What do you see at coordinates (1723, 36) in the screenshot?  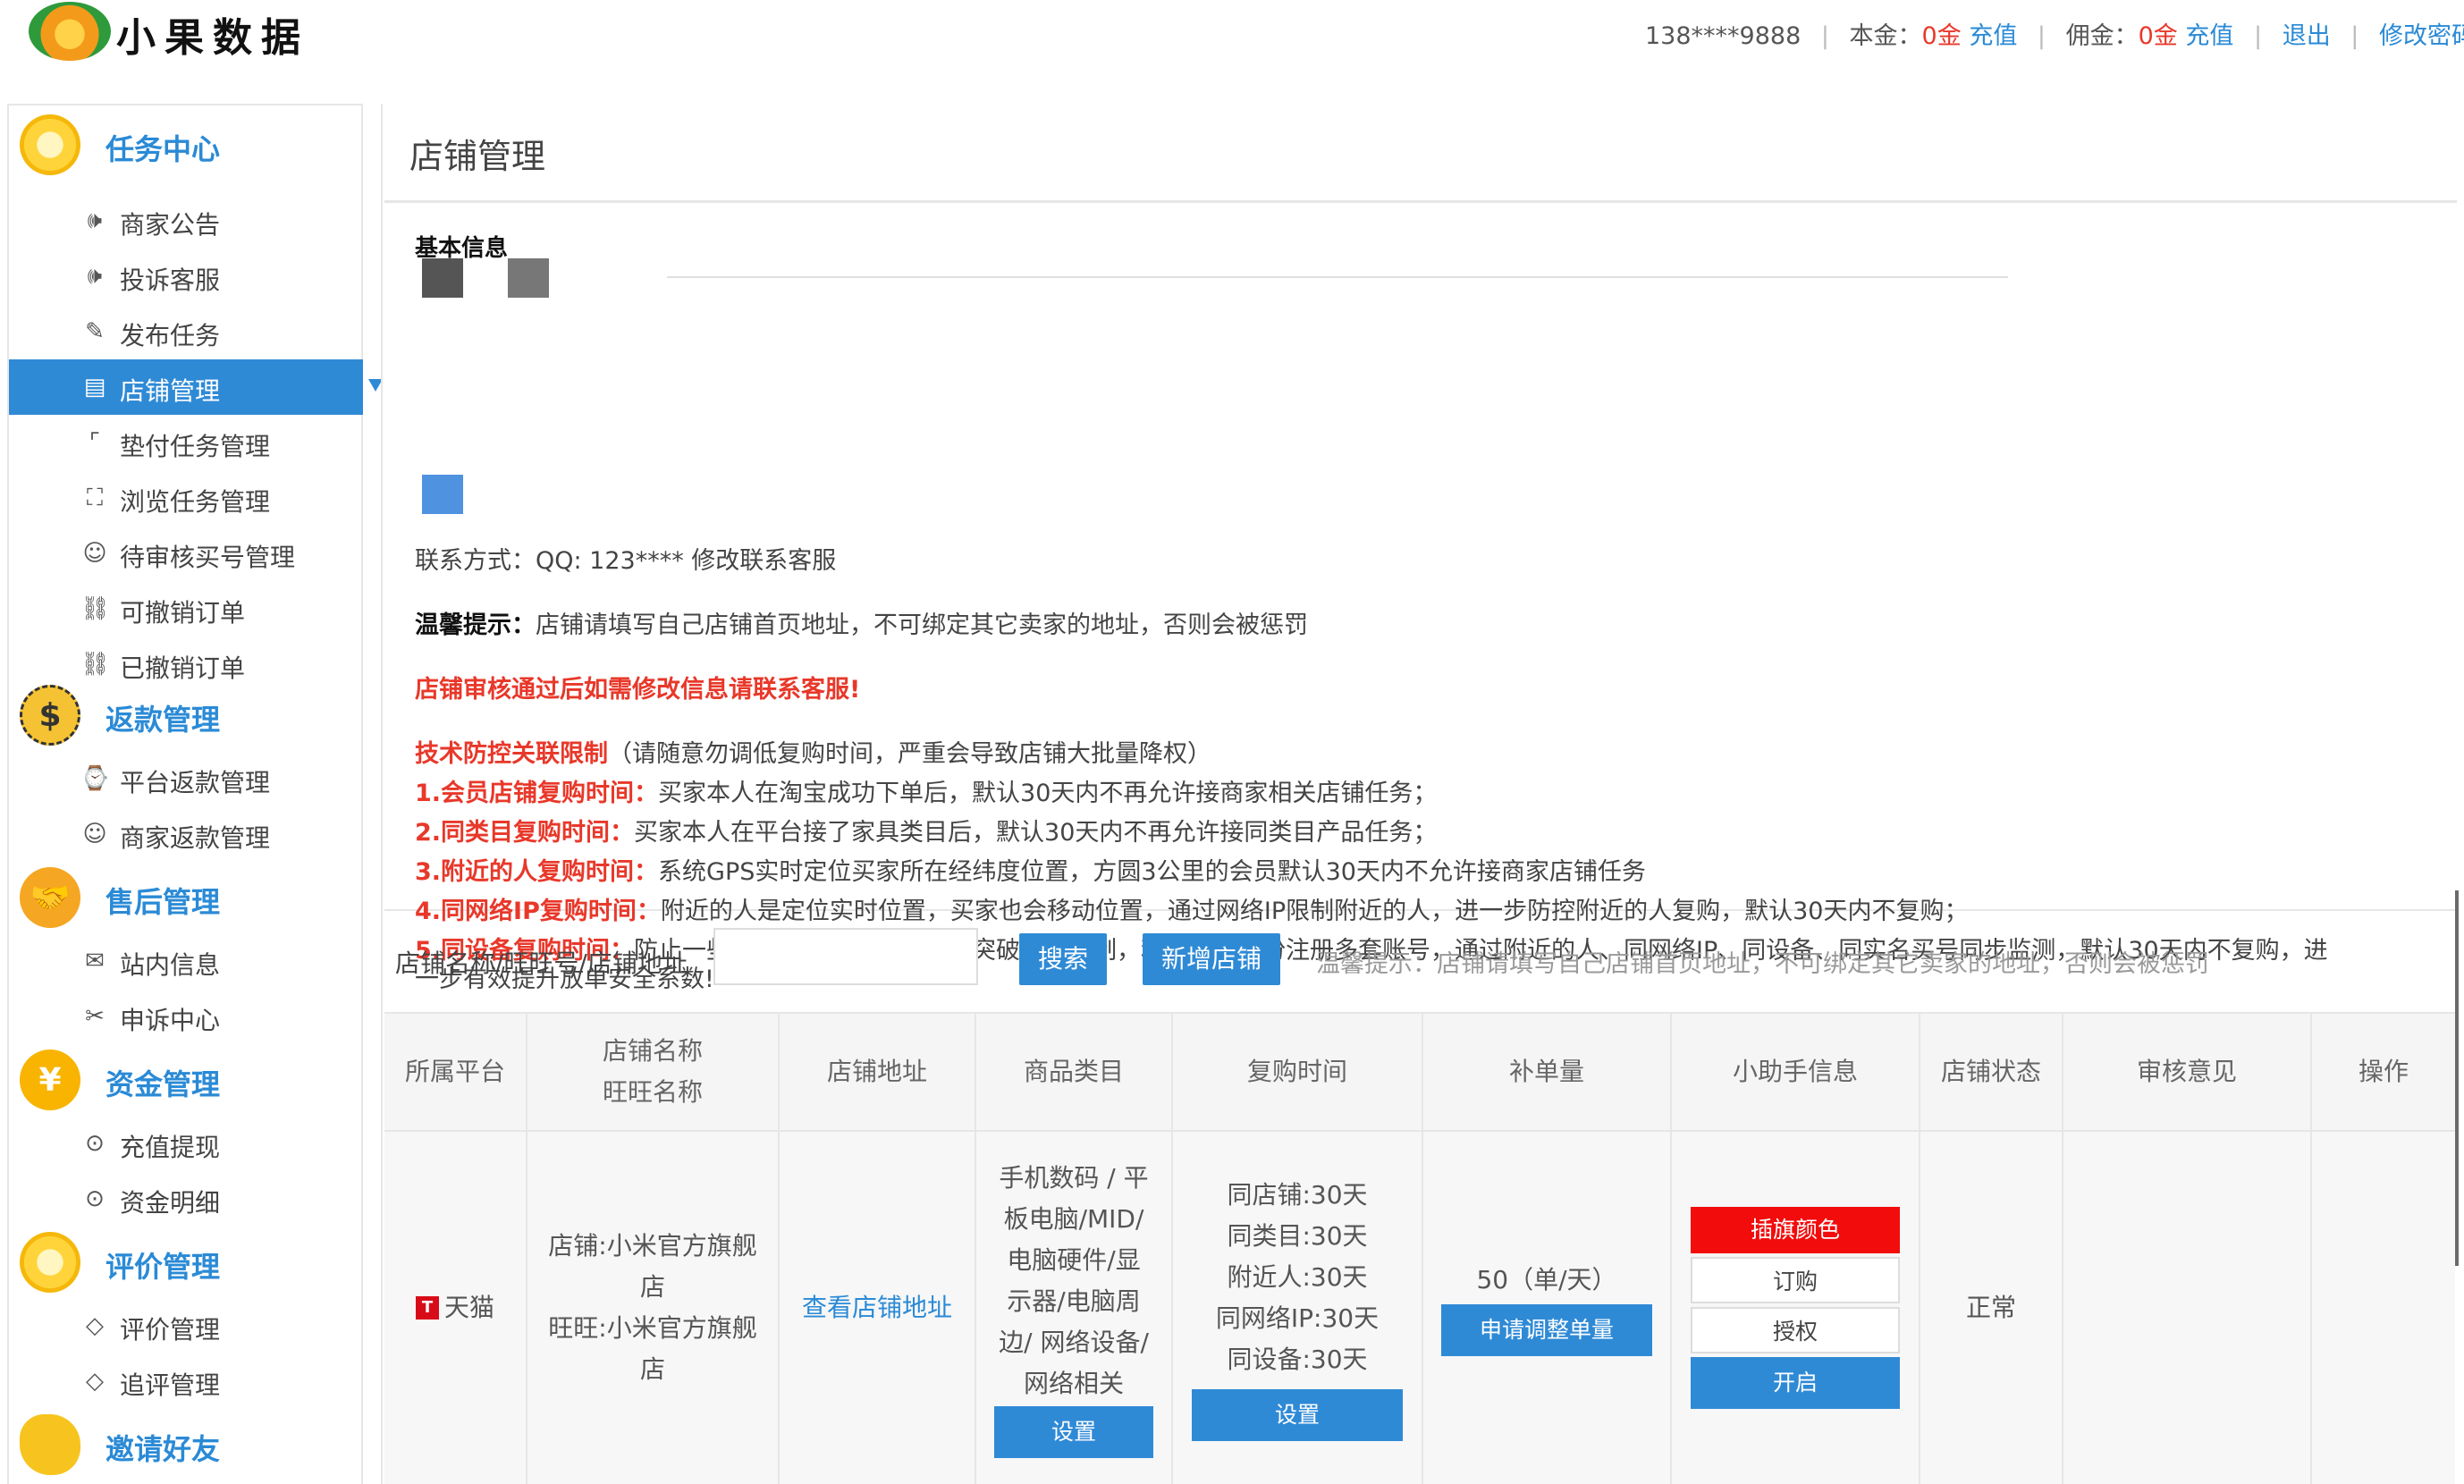 I see `user-phone: 138****9888` at bounding box center [1723, 36].